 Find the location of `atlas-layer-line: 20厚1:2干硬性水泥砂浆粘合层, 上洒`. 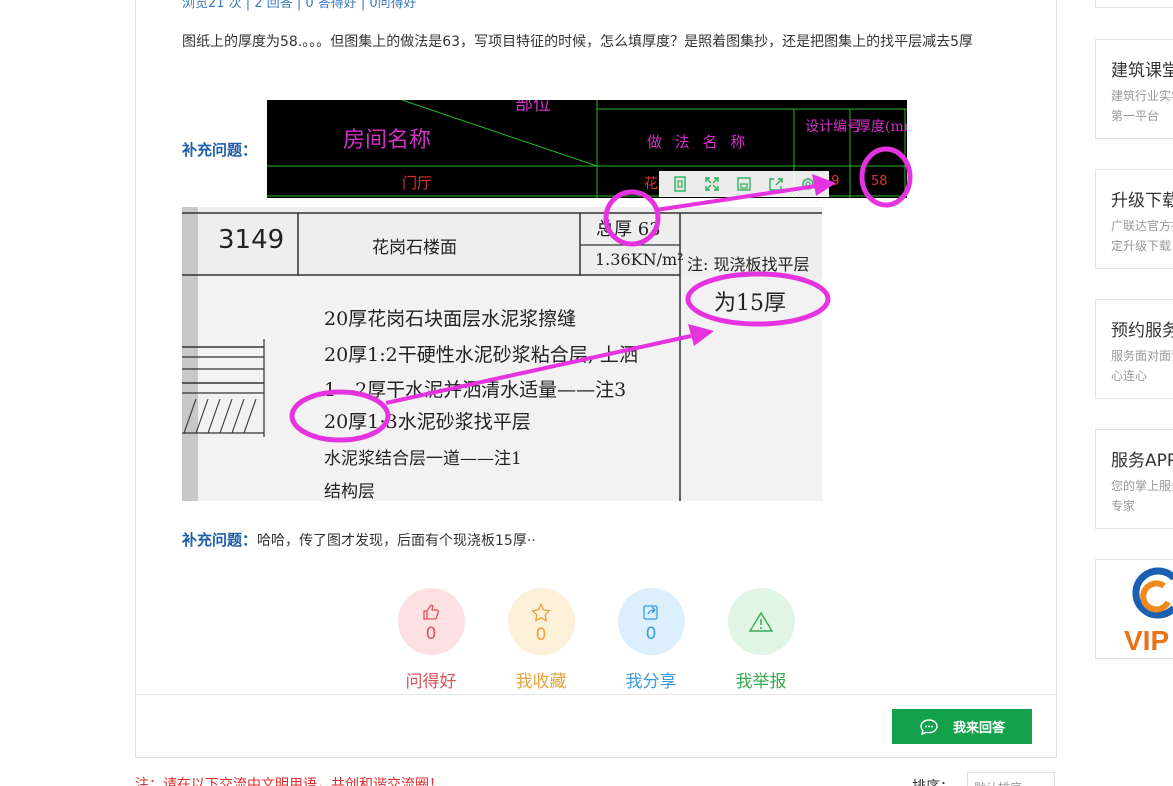

atlas-layer-line: 20厚1:2干硬性水泥砂浆粘合层, 上洒 is located at coordinates (481, 355).